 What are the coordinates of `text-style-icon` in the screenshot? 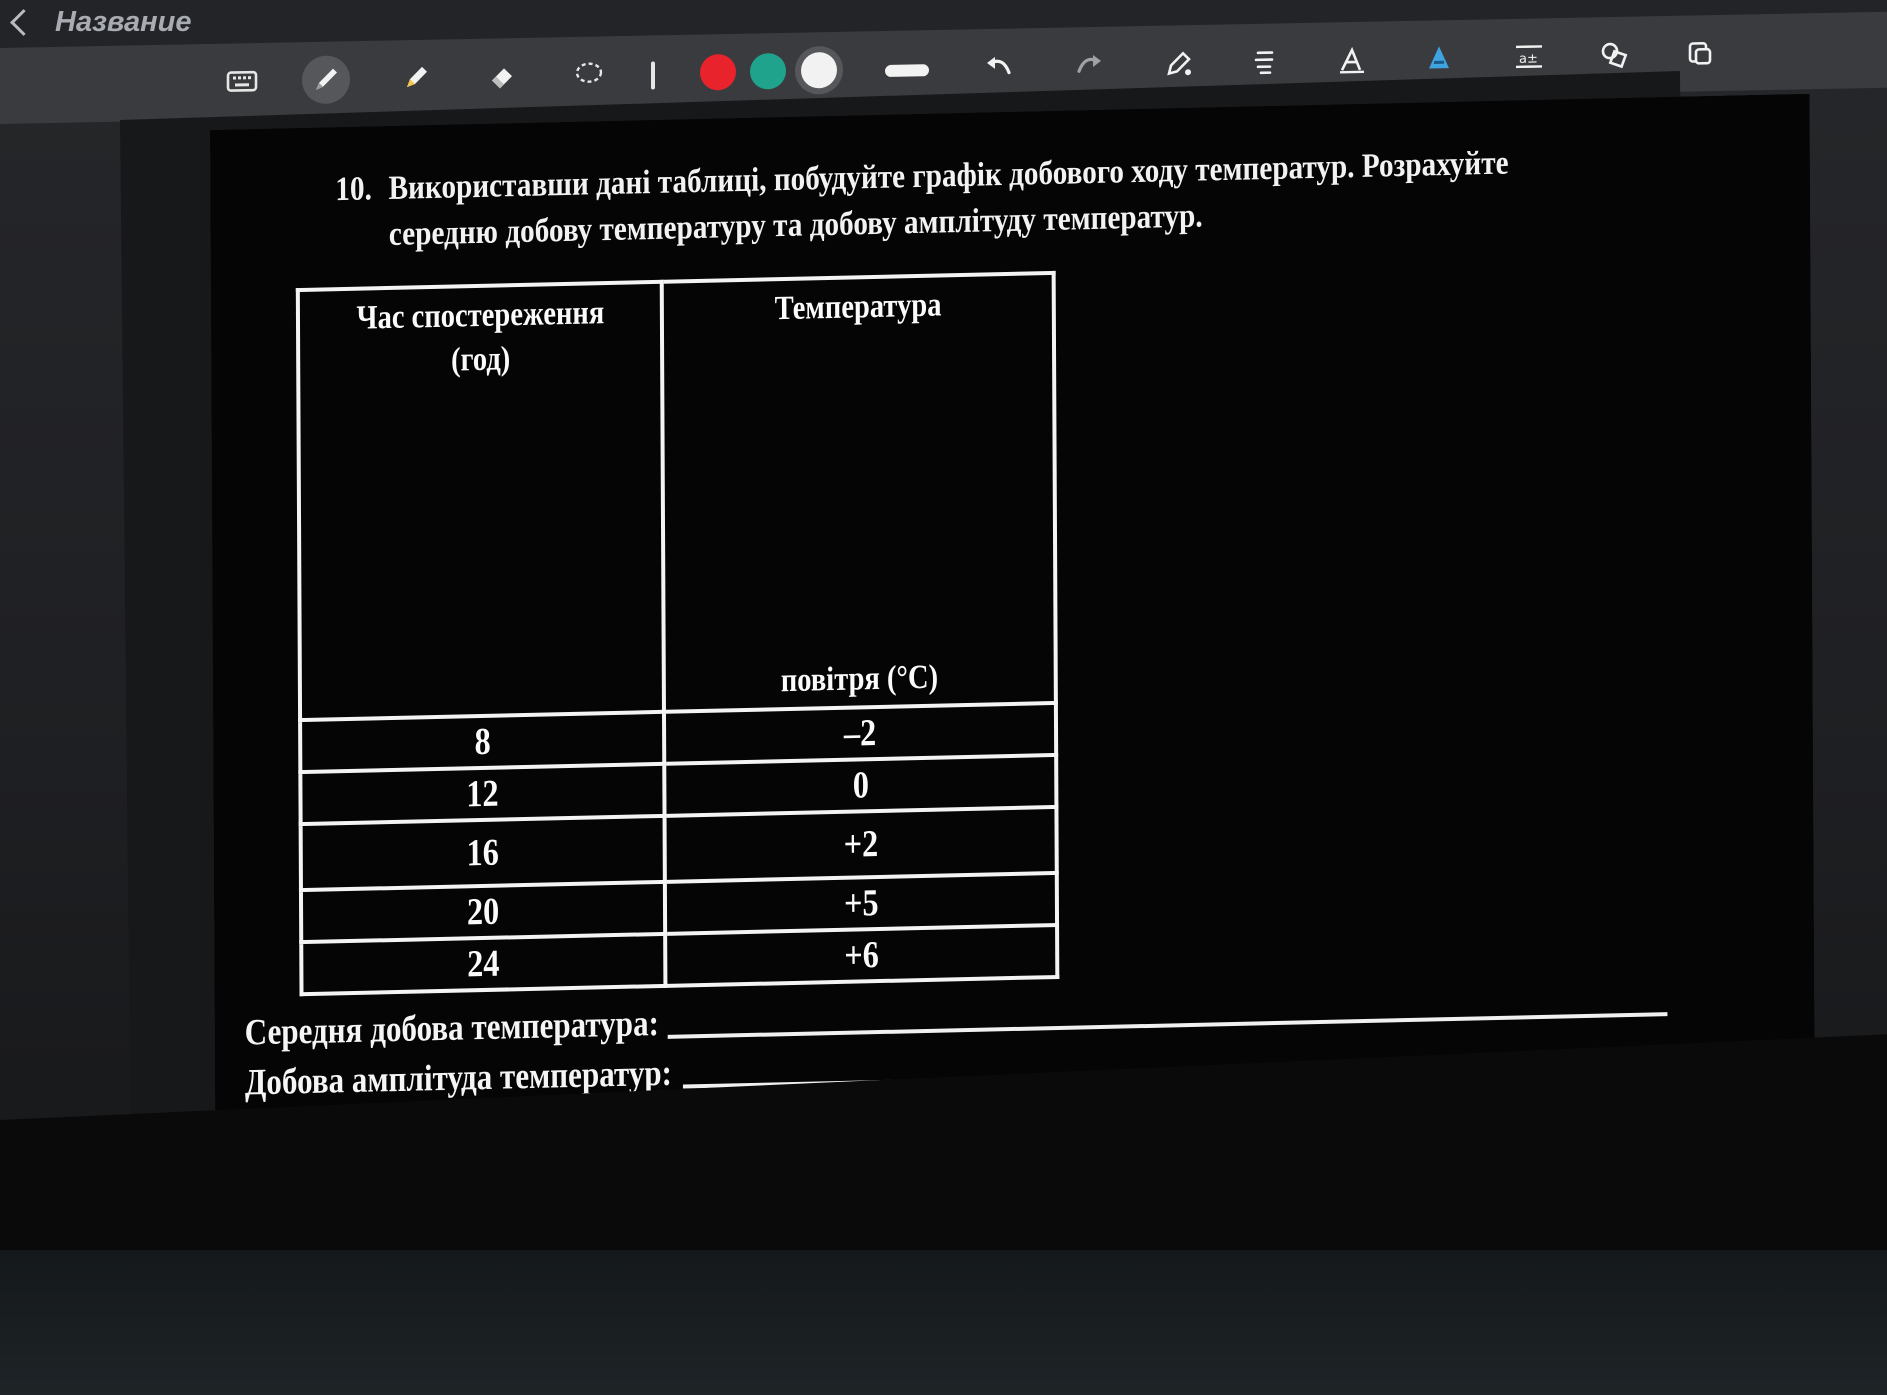 It's located at (1264, 61).